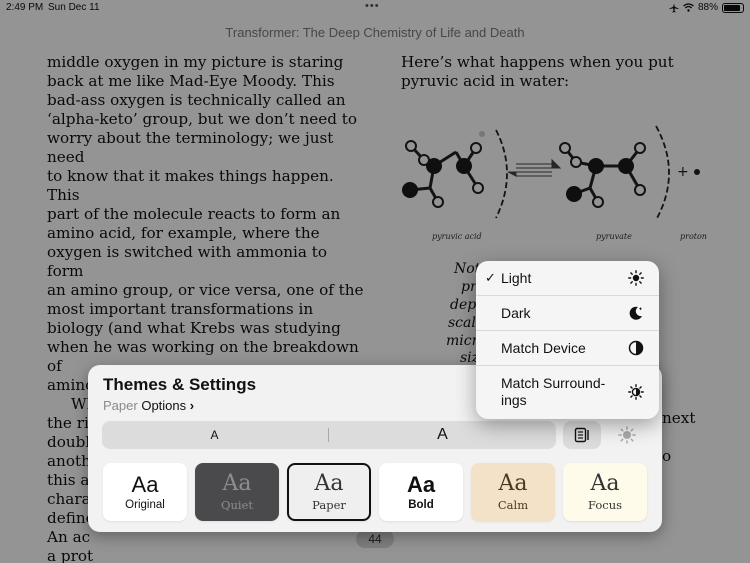 The height and width of the screenshot is (563, 750). Describe the element at coordinates (237, 505) in the screenshot. I see `theme-name: Quiet` at that location.